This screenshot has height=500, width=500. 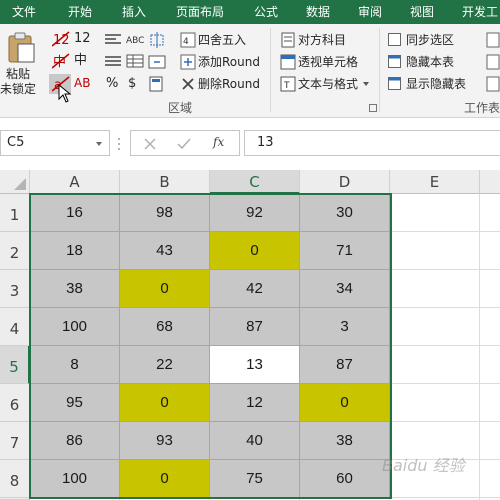 What do you see at coordinates (61, 39) in the screenshot?
I see `strike-number-icon: 12` at bounding box center [61, 39].